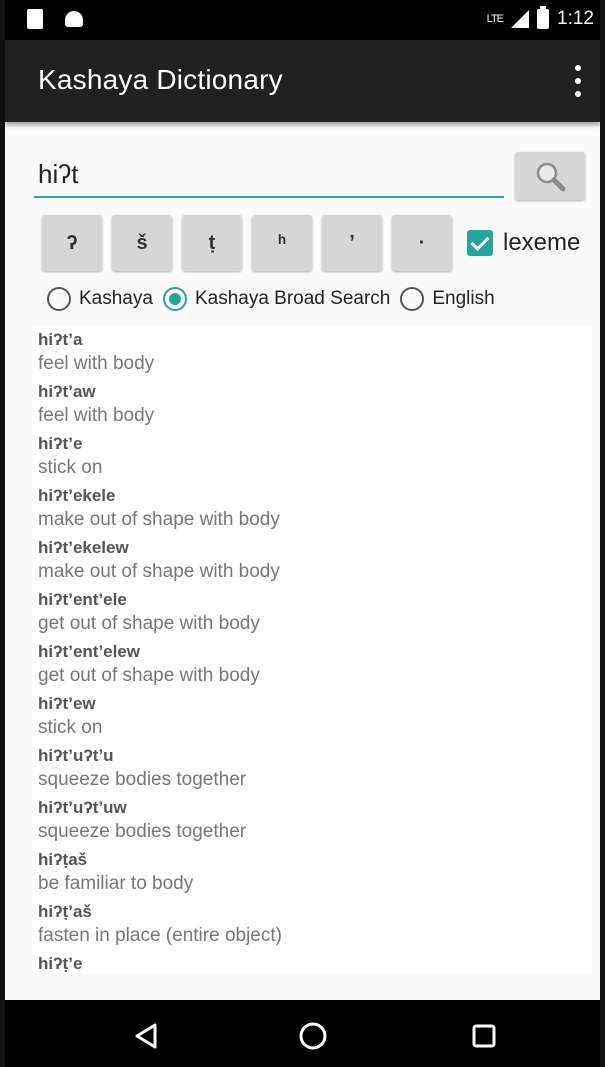 This screenshot has height=1067, width=605. What do you see at coordinates (282, 243) in the screenshot?
I see `char-button-aspiration: ʰ` at bounding box center [282, 243].